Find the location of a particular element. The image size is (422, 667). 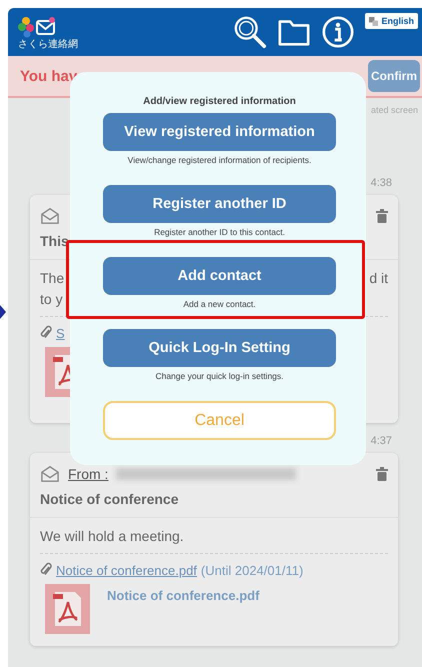

message-body-text: We will hold a meeting. is located at coordinates (112, 536).